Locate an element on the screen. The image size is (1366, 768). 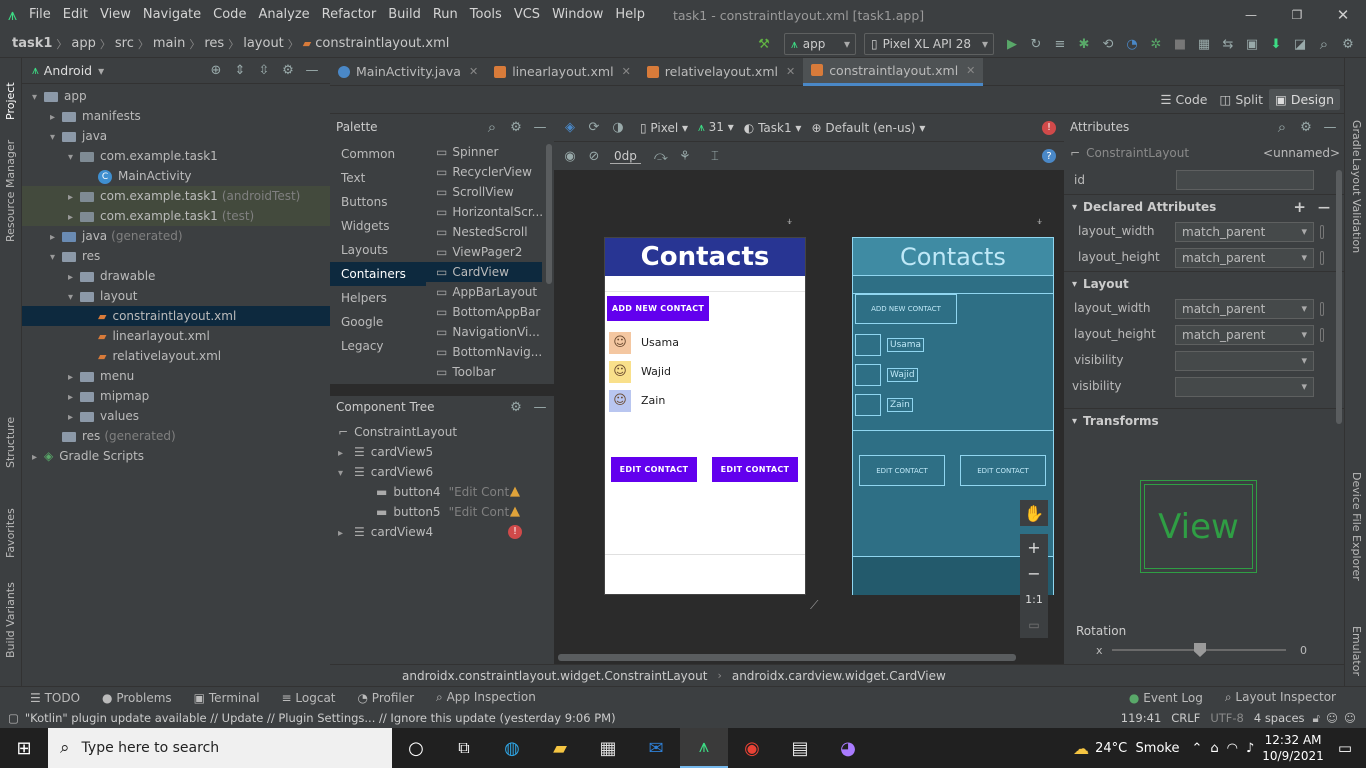
tree-item: ▾ res is located at coordinates (176, 256).